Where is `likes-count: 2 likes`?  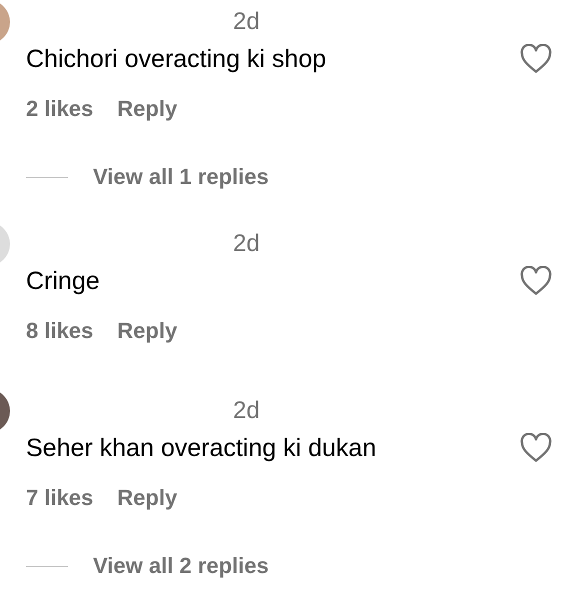 likes-count: 2 likes is located at coordinates (60, 109).